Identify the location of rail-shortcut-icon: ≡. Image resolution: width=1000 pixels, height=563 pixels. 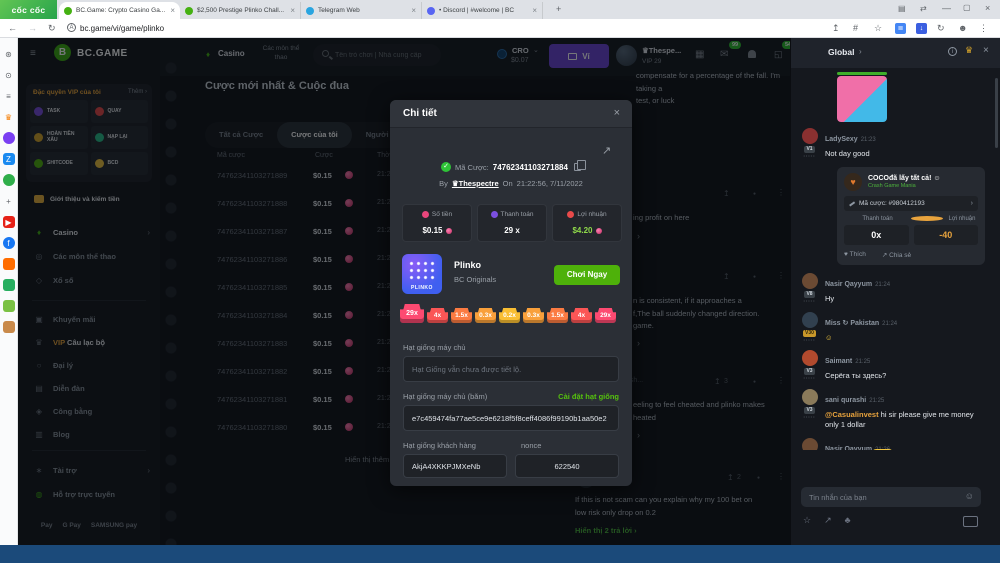
(9, 96).